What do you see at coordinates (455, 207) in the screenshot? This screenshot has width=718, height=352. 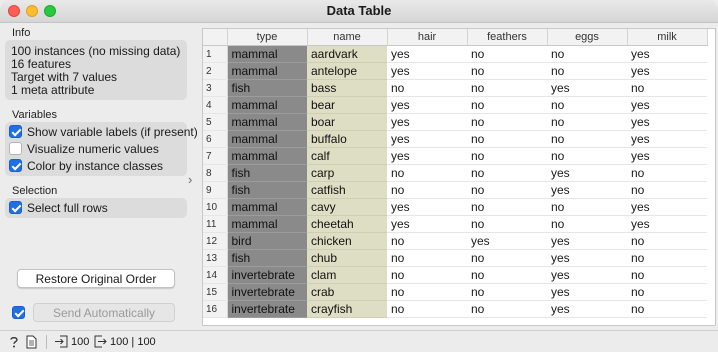 I see `table-row: 10 mammal cavy yes no no yes` at bounding box center [455, 207].